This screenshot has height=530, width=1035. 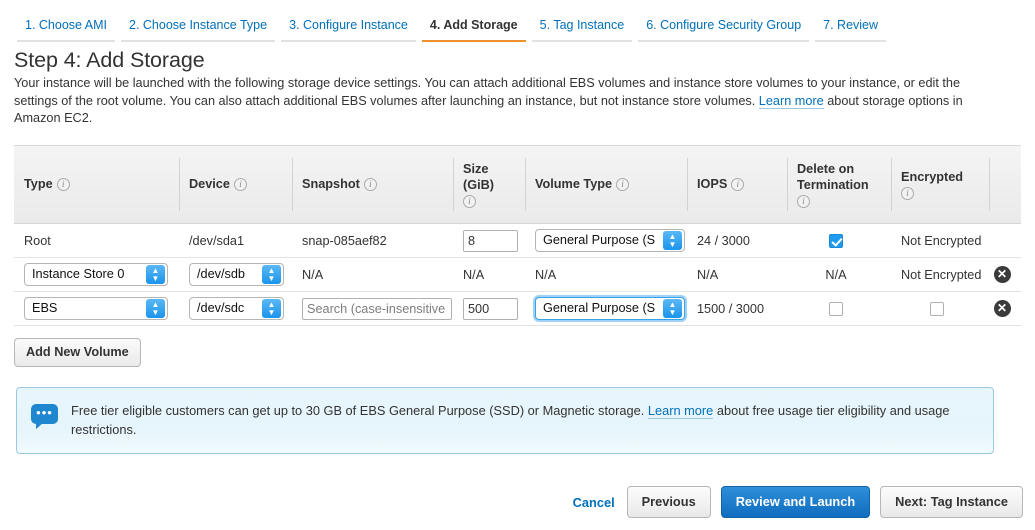 I want to click on info-icon-iops: i, so click(x=738, y=185).